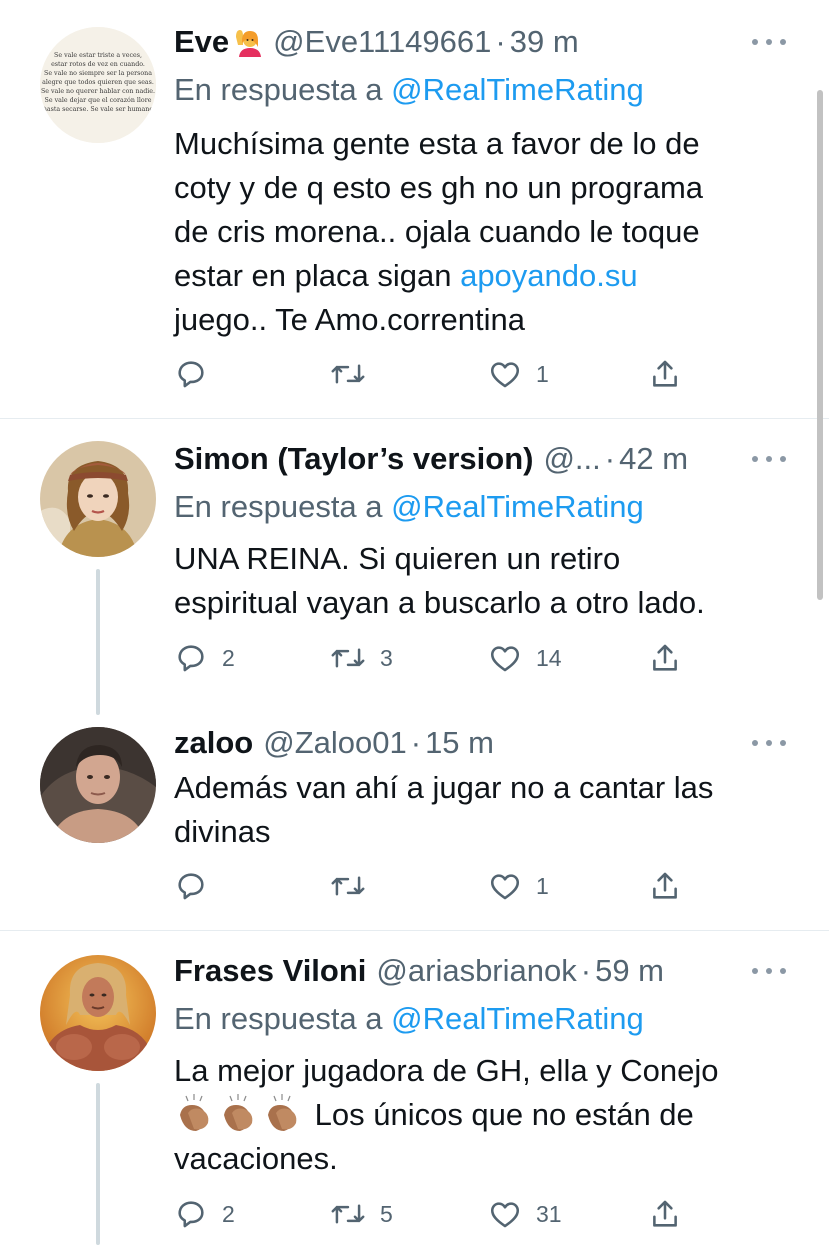 Image resolution: width=829 pixels, height=1245 pixels. I want to click on display-name: Simon (Taylor’s version), so click(353, 459).